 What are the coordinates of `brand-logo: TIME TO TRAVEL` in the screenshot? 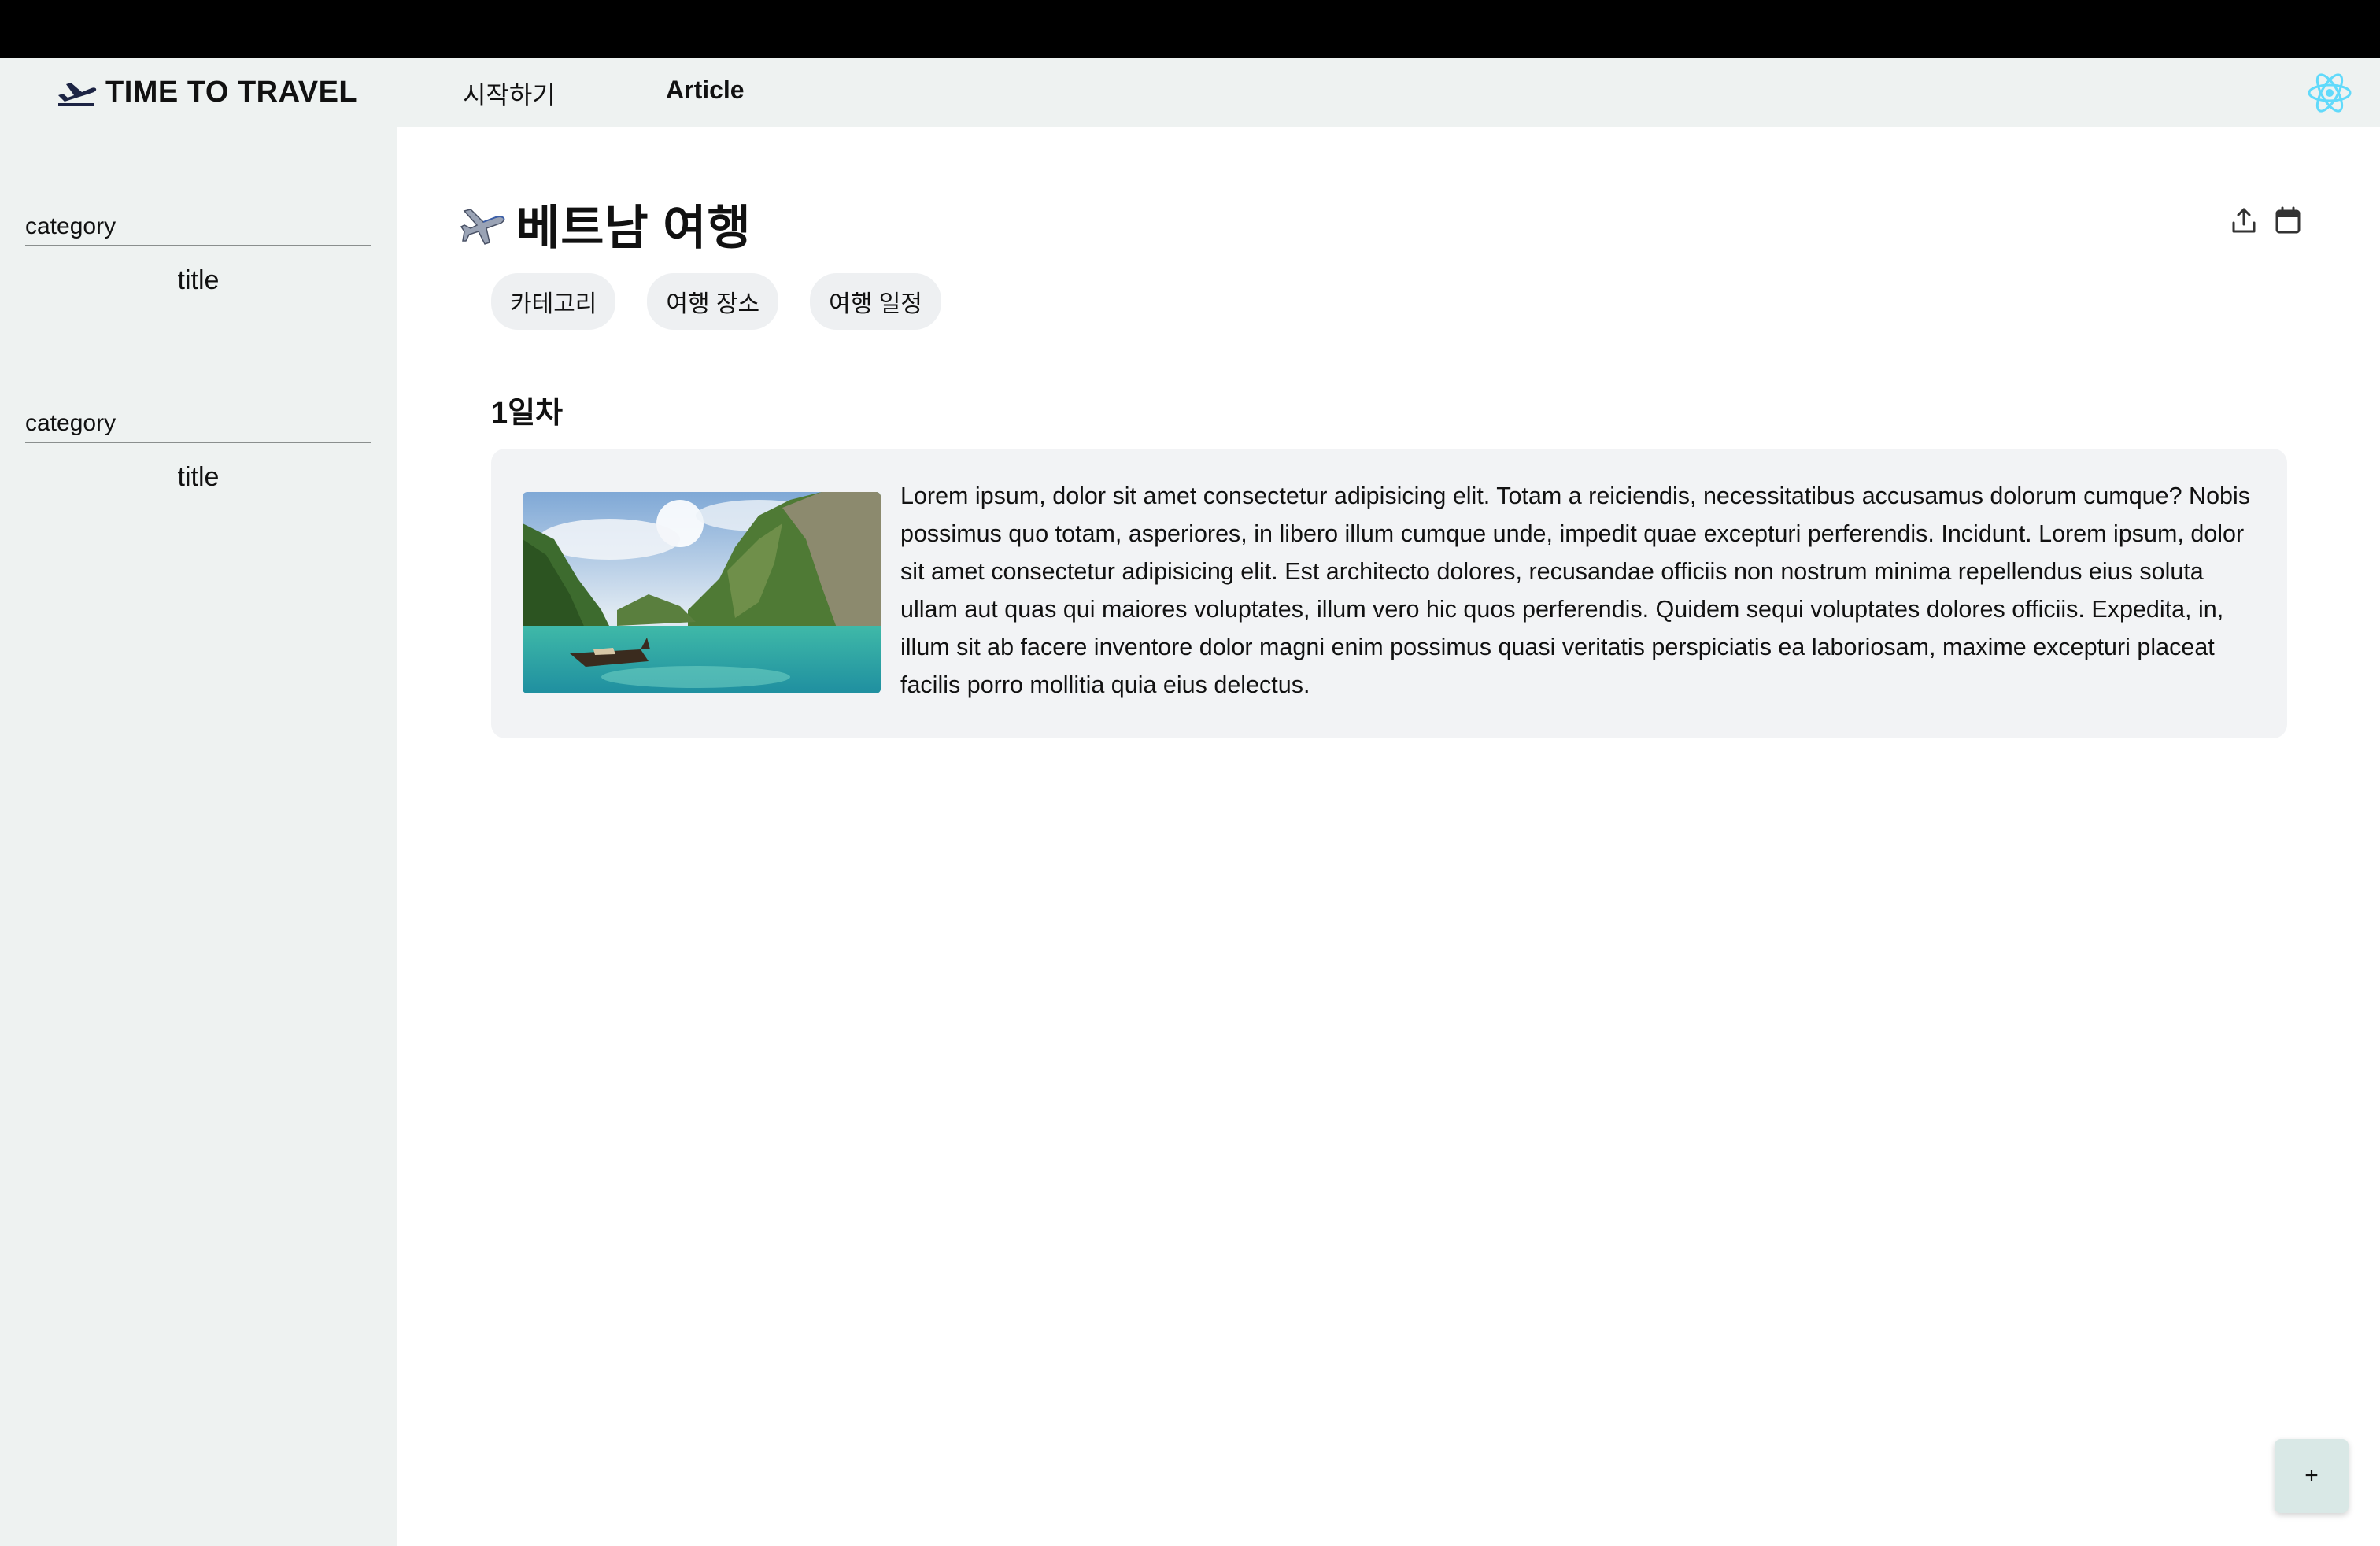 It's located at (240, 93).